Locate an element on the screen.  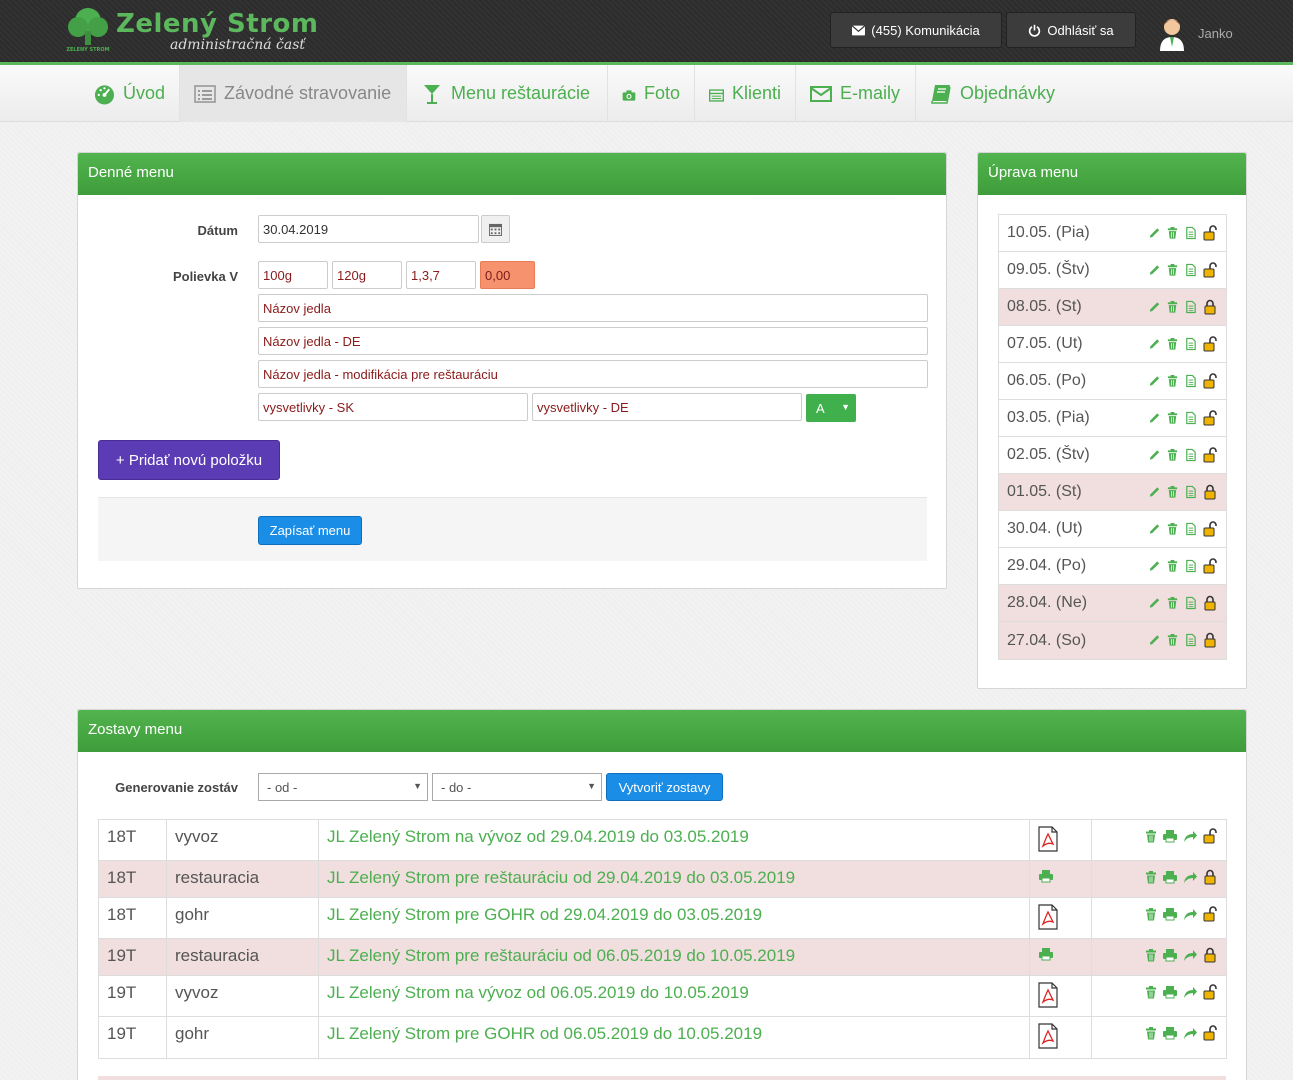
menu-day-row: 09.05. (Štv) is located at coordinates (1112, 270).